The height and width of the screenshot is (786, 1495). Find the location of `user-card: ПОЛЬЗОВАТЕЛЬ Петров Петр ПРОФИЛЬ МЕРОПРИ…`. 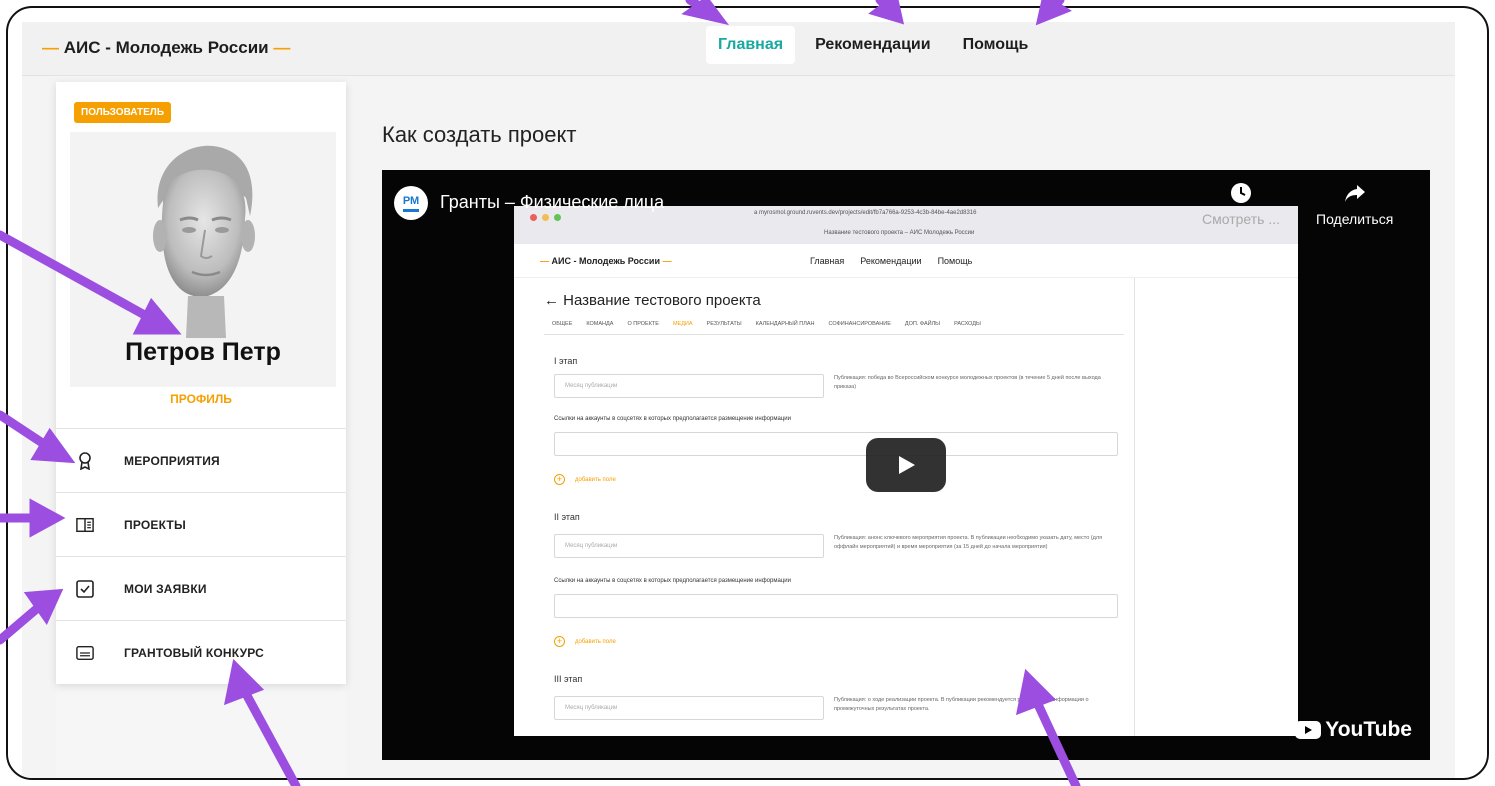

user-card: ПОЛЬЗОВАТЕЛЬ Петров Петр ПРОФИЛЬ МЕРОПРИ… is located at coordinates (201, 383).